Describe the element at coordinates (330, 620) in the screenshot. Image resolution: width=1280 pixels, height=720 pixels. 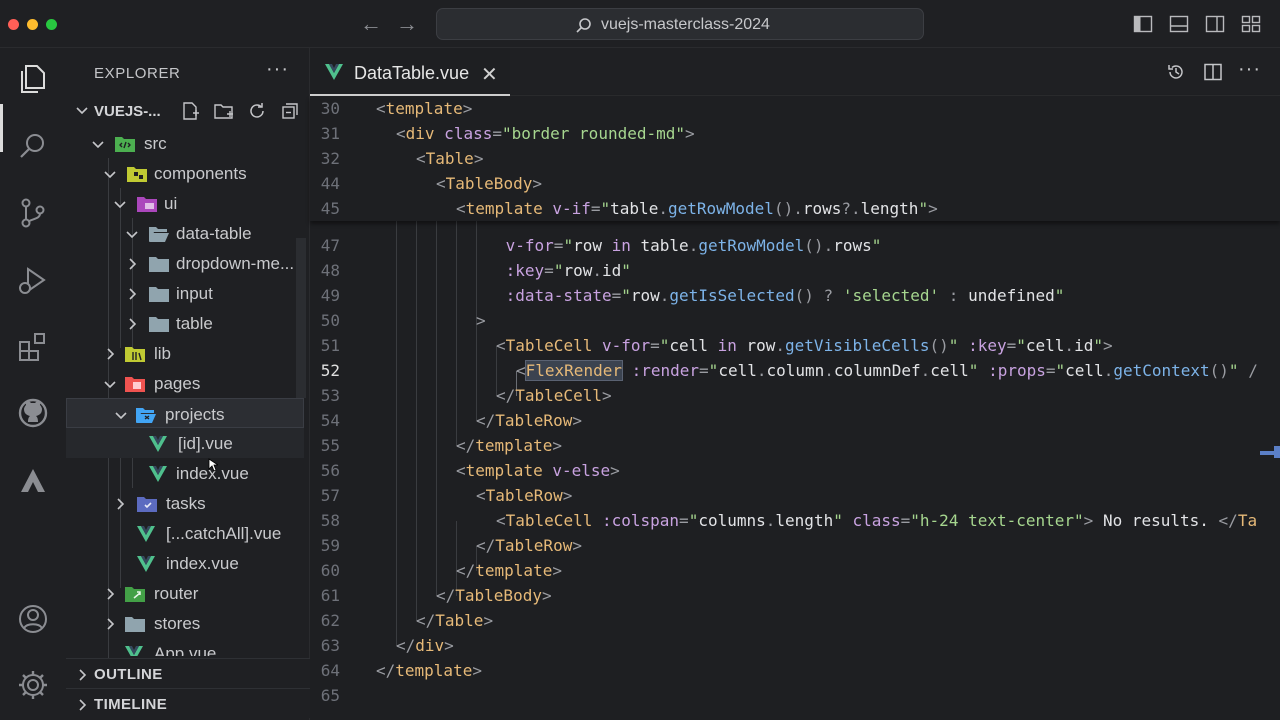
I see `line-number: 62` at that location.